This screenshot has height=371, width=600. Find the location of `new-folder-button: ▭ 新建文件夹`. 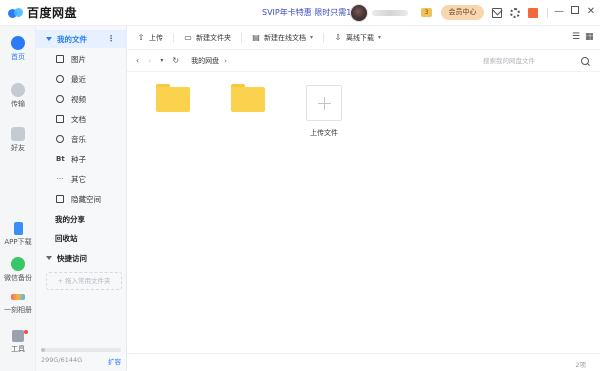

new-folder-button: ▭ 新建文件夹 is located at coordinates (207, 38).